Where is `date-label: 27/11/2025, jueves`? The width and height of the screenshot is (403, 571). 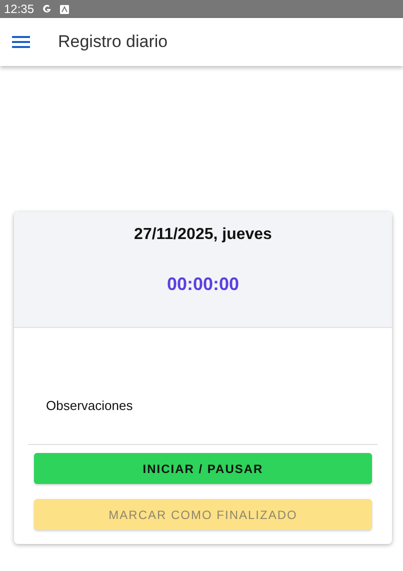 date-label: 27/11/2025, jueves is located at coordinates (203, 235).